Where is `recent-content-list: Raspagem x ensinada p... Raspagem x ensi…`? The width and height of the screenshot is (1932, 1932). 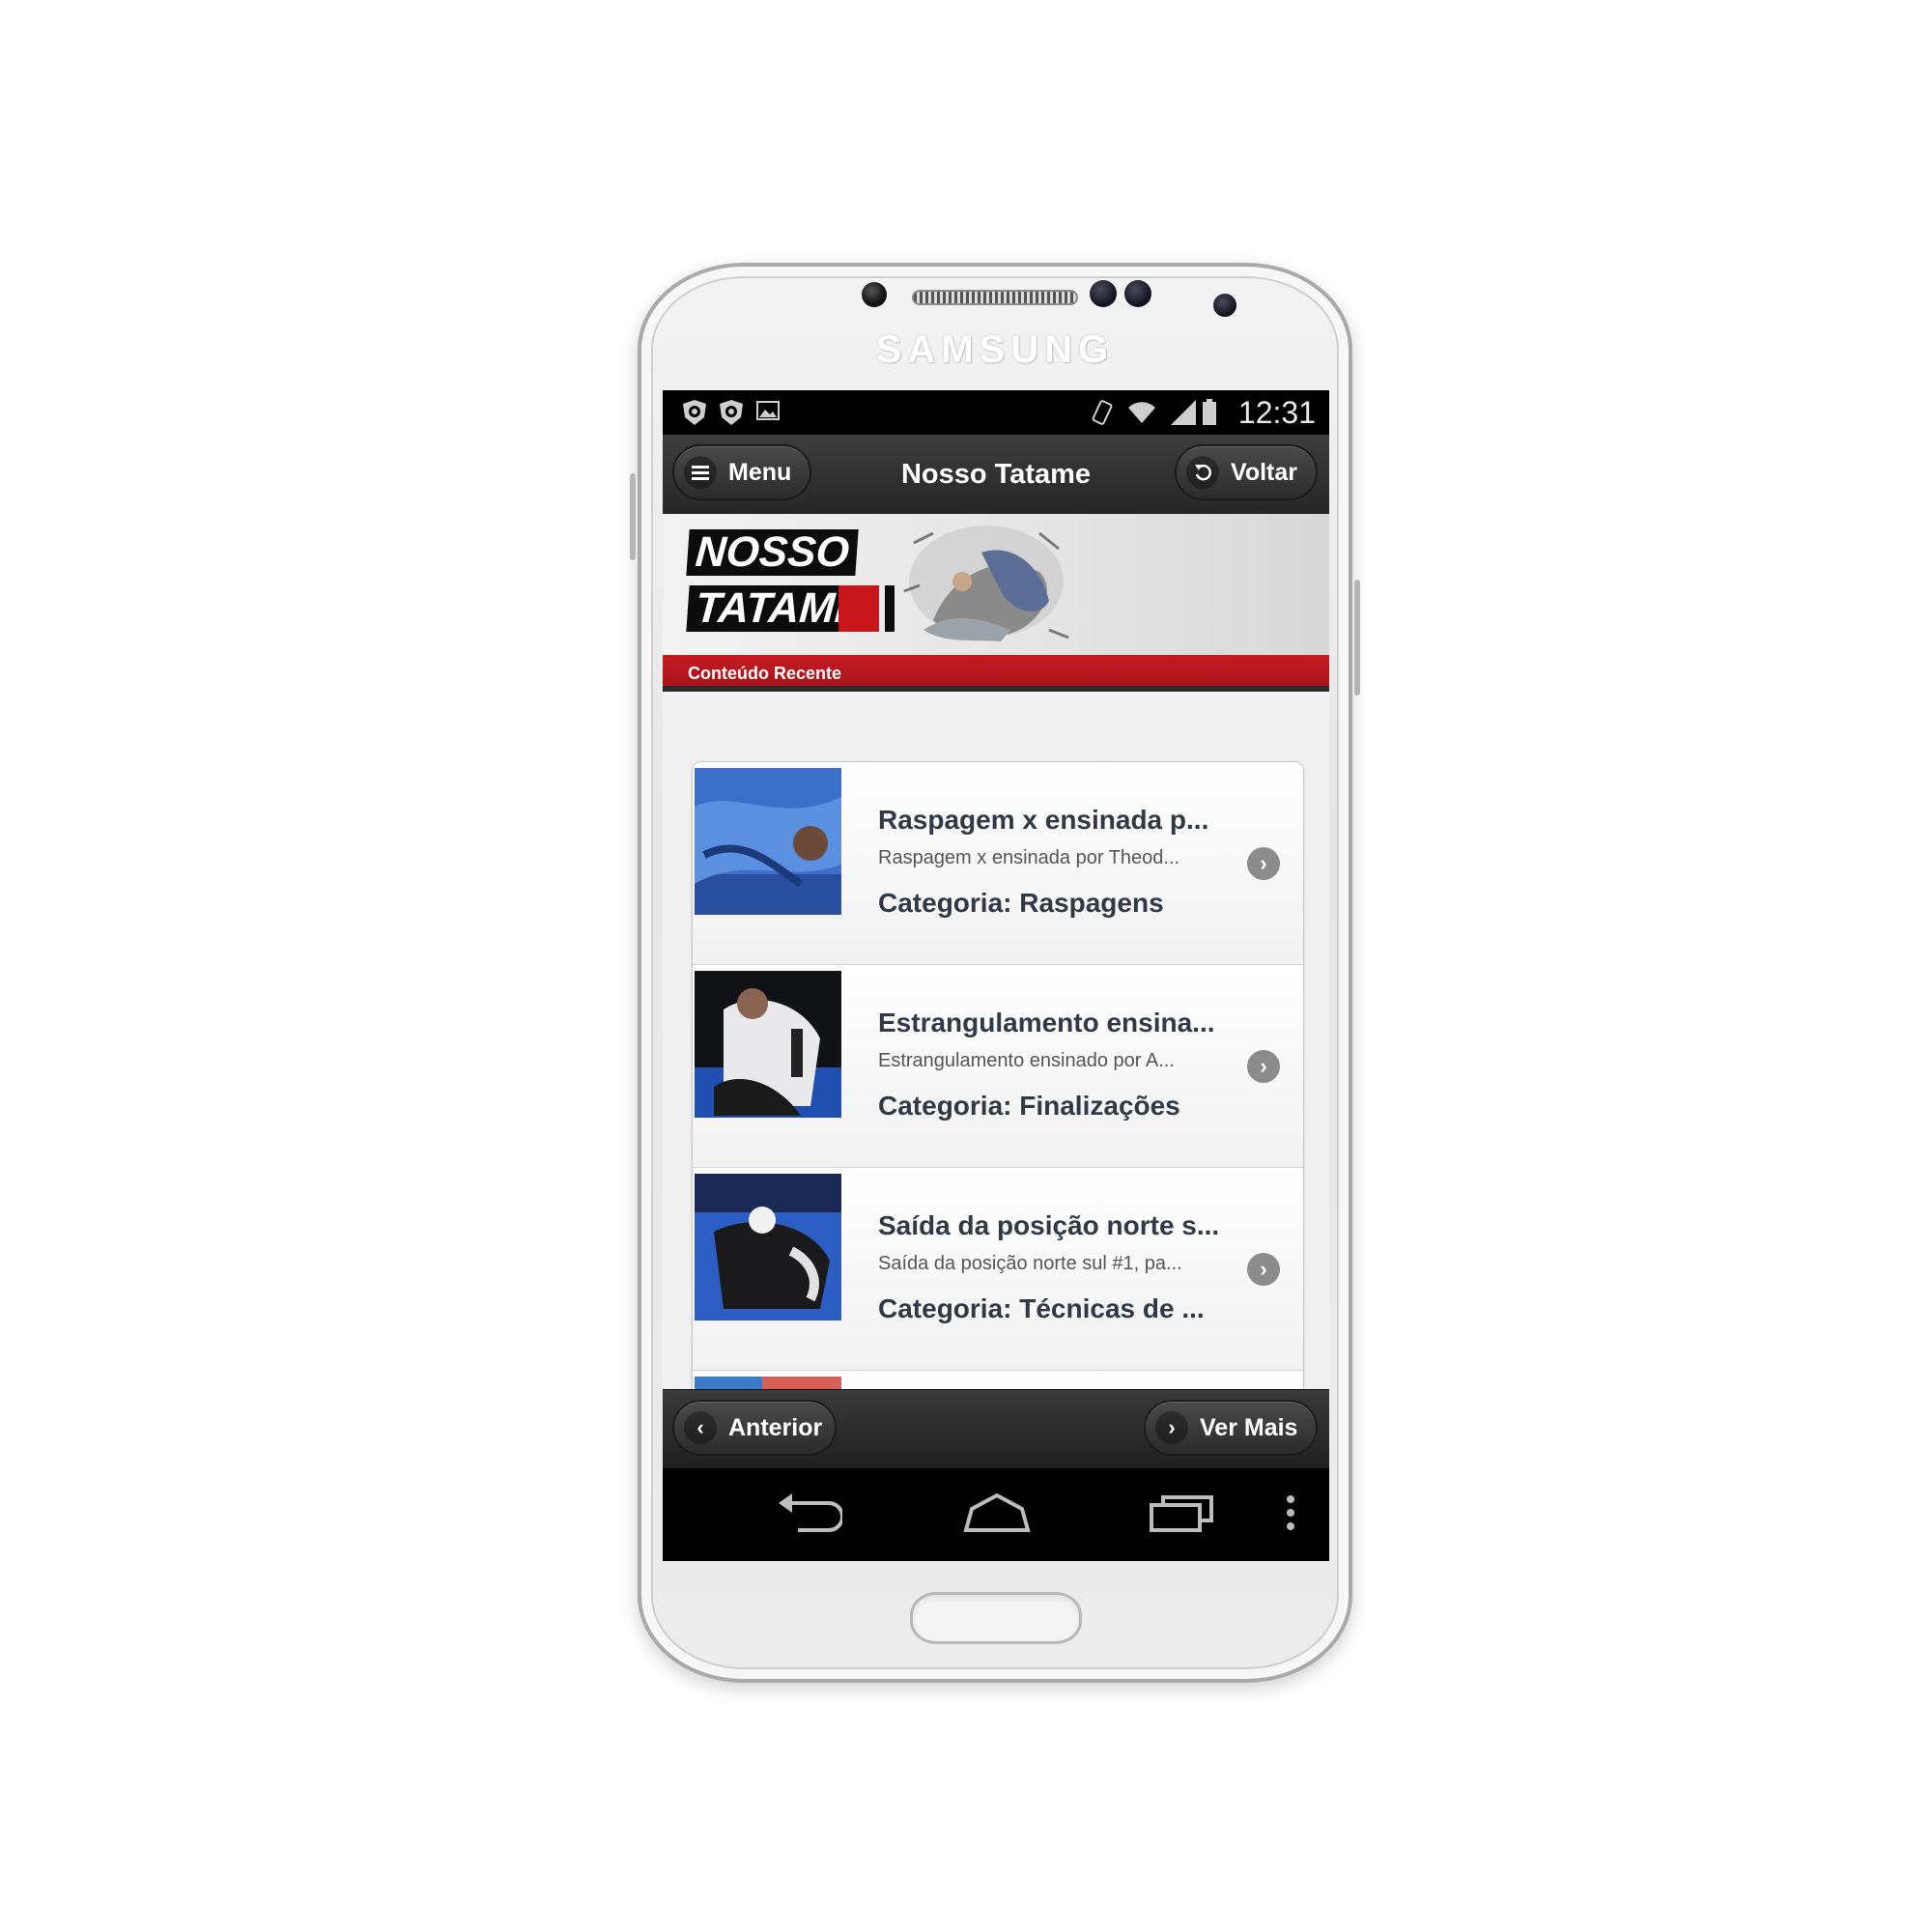
recent-content-list: Raspagem x ensinada p... Raspagem x ensi… is located at coordinates (998, 1085).